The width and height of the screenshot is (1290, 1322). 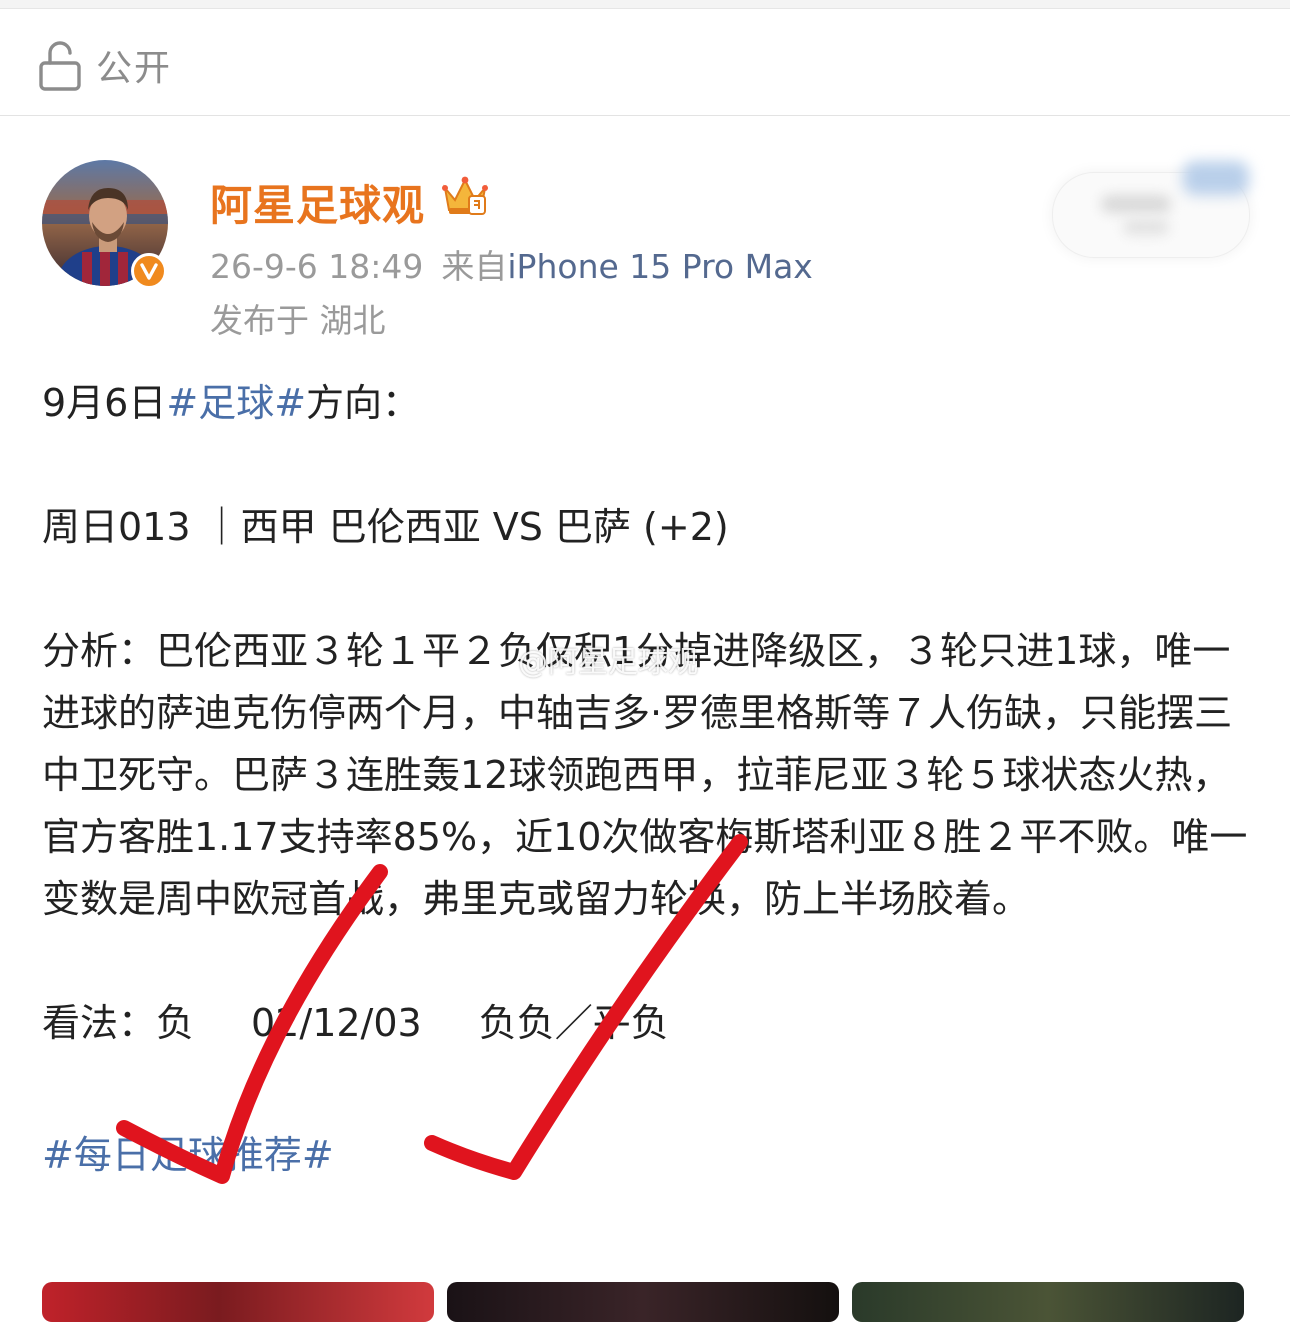 I want to click on top-edge, so click(x=645, y=4).